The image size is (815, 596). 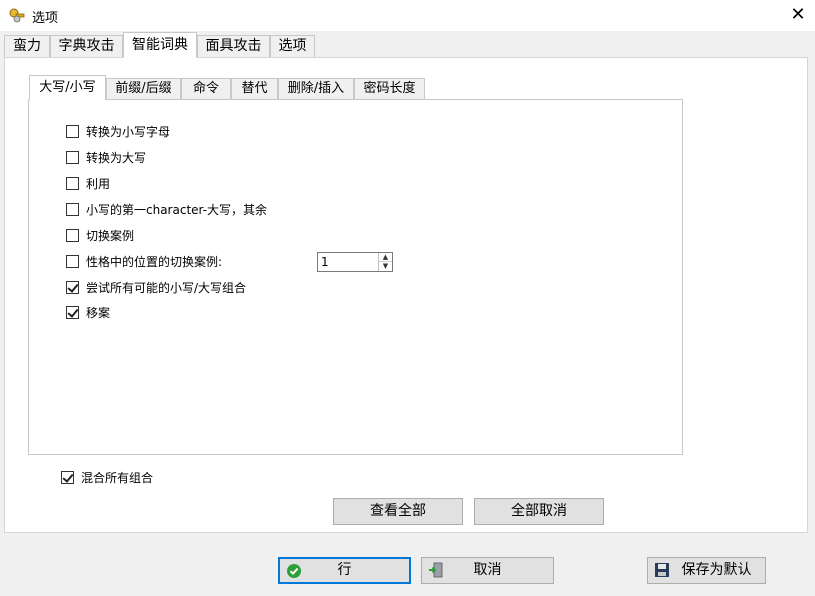 What do you see at coordinates (117, 477) in the screenshot?
I see `checkbox-label: 混合所有组合` at bounding box center [117, 477].